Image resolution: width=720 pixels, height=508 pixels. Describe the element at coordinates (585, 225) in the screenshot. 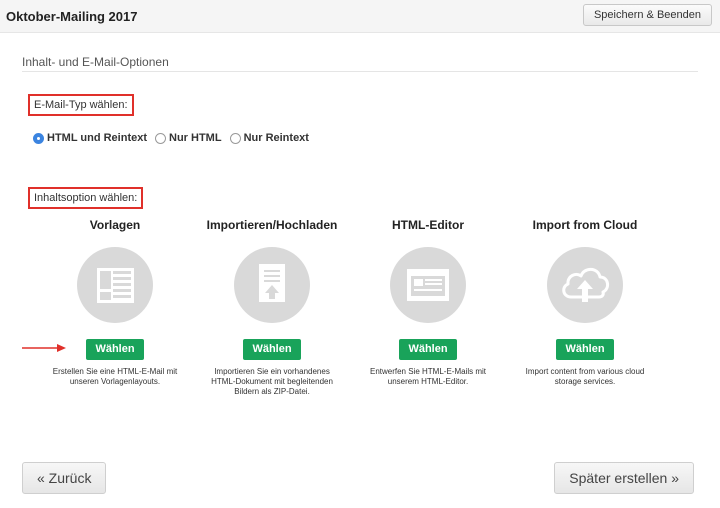

I see `option-title: Import from Cloud` at that location.